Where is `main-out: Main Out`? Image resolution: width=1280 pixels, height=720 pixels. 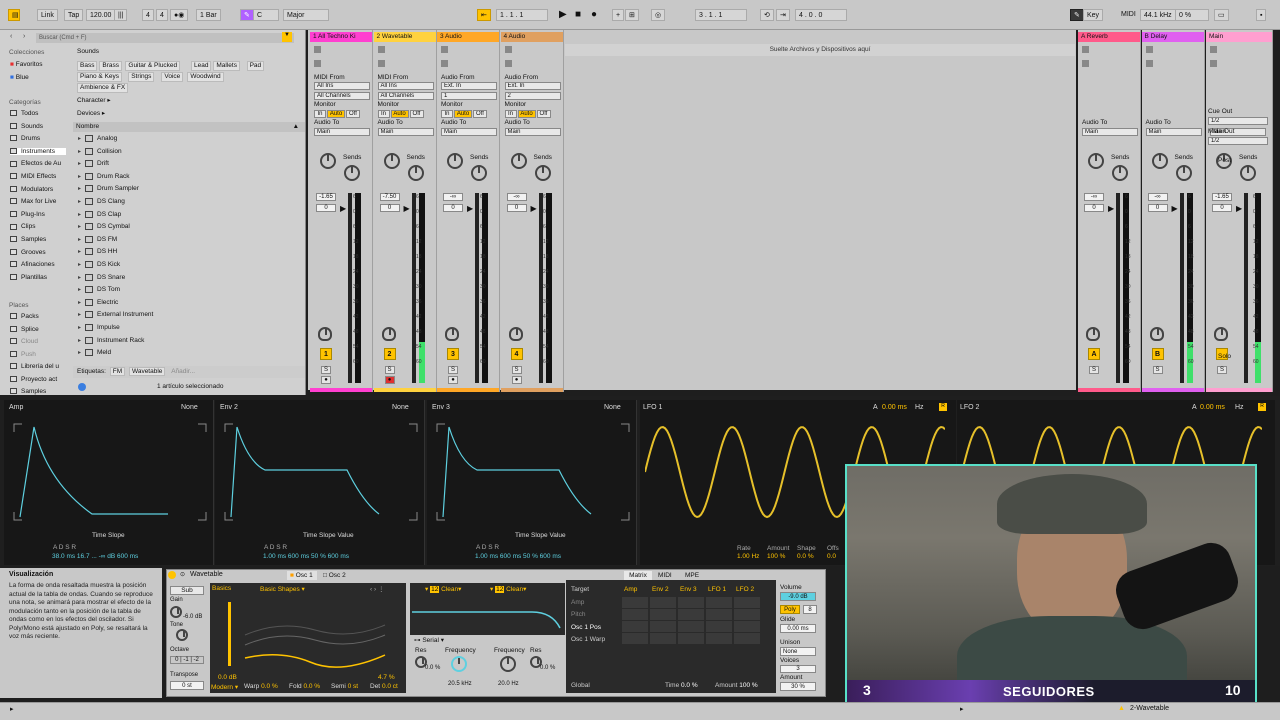
main-out: Main Out is located at coordinates (1221, 131).